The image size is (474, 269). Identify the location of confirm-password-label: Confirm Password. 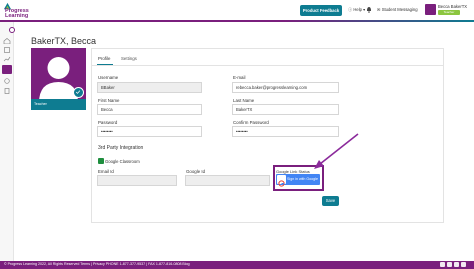
(251, 122).